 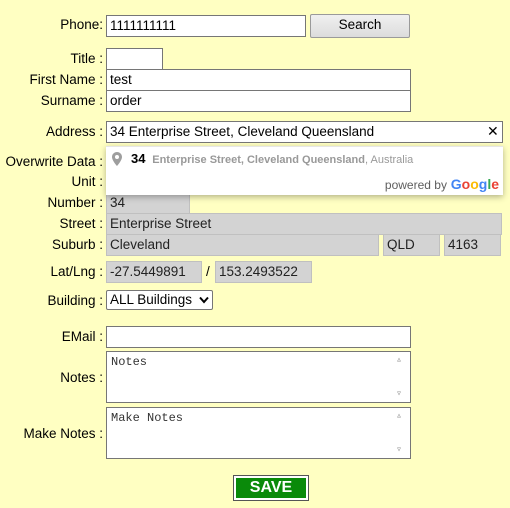 What do you see at coordinates (411, 245) in the screenshot?
I see `state-field: QLD` at bounding box center [411, 245].